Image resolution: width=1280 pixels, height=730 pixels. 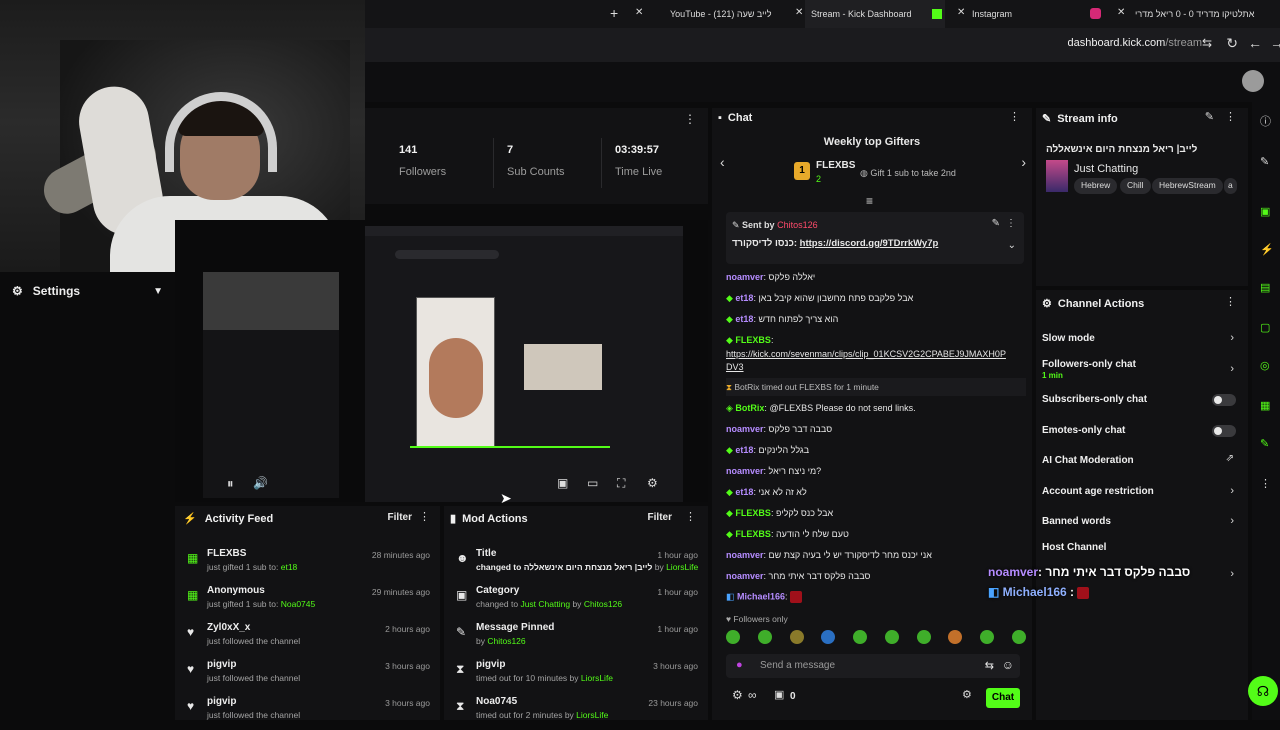 I want to click on back-icon: ←, so click(x=1255, y=43).